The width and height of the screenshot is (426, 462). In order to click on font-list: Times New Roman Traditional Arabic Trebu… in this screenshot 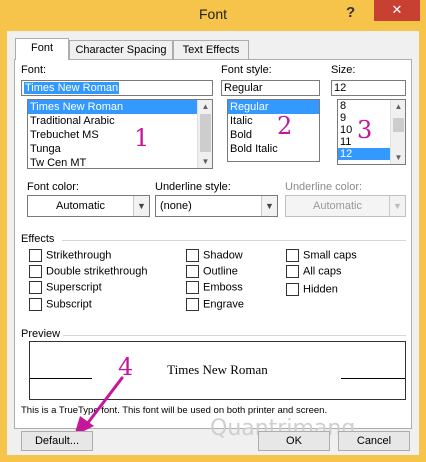, I will do `click(120, 134)`.